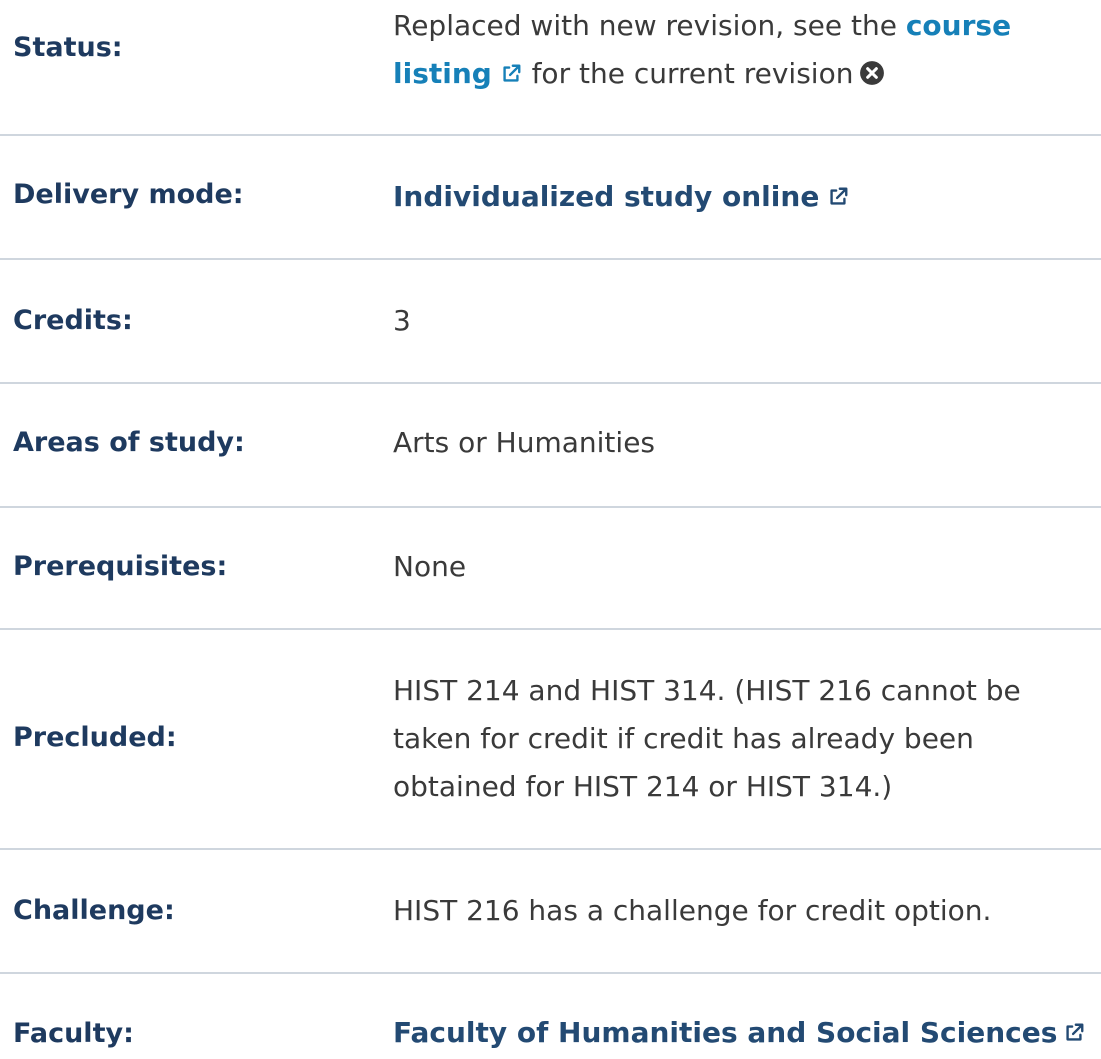 The height and width of the screenshot is (1059, 1101). What do you see at coordinates (524, 442) in the screenshot?
I see `areas-of-study-value: Arts or Humanities` at bounding box center [524, 442].